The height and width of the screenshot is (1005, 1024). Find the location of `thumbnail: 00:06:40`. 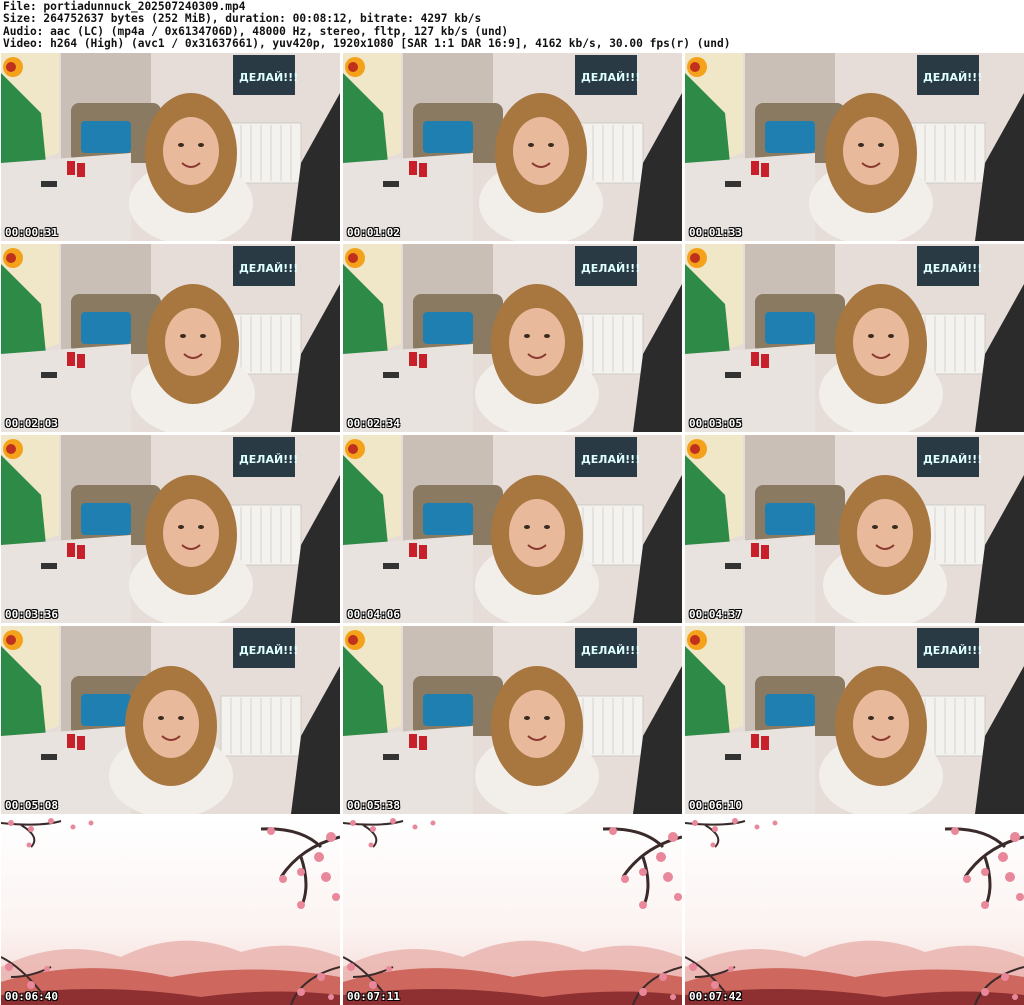

thumbnail: 00:06:40 is located at coordinates (170, 911).